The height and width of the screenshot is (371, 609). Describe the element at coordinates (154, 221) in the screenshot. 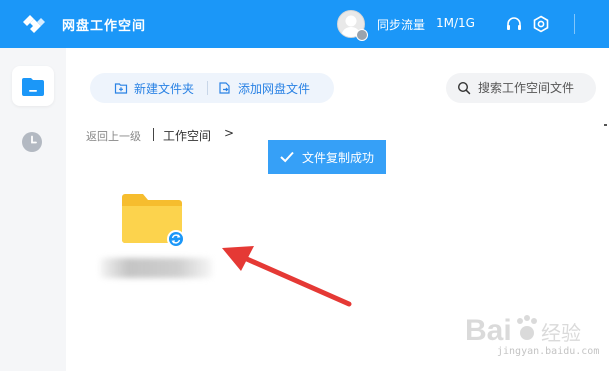

I see `folder-item` at that location.